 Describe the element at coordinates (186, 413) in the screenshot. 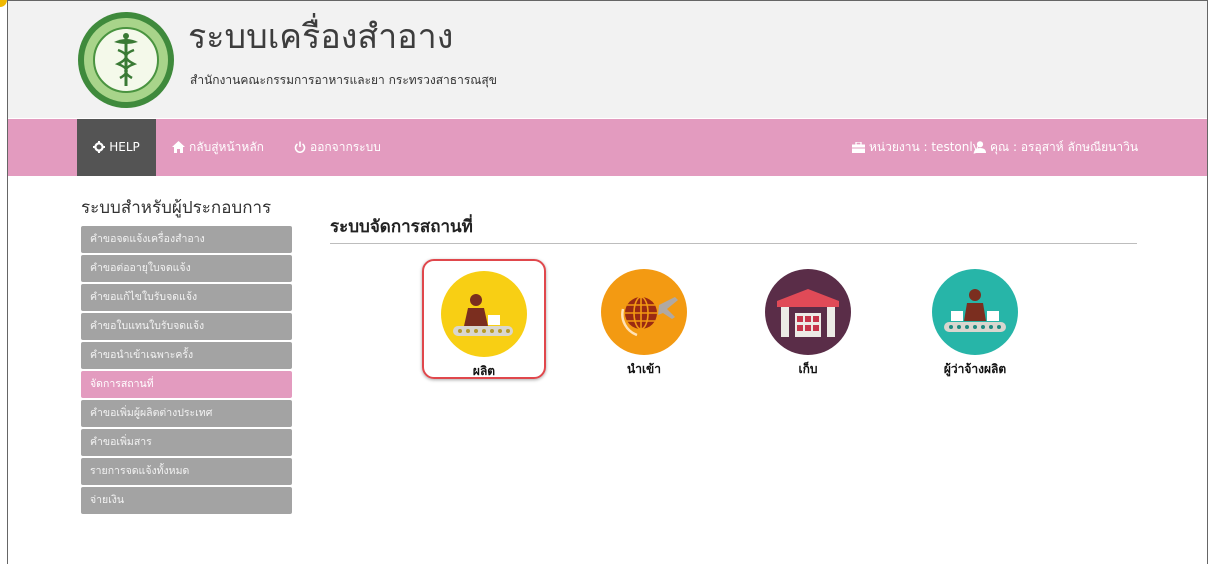

I see `sidebar-item-foreign-manufacturer: คำขอเพิ่มผู้ผลิตต่างประเทศ` at that location.